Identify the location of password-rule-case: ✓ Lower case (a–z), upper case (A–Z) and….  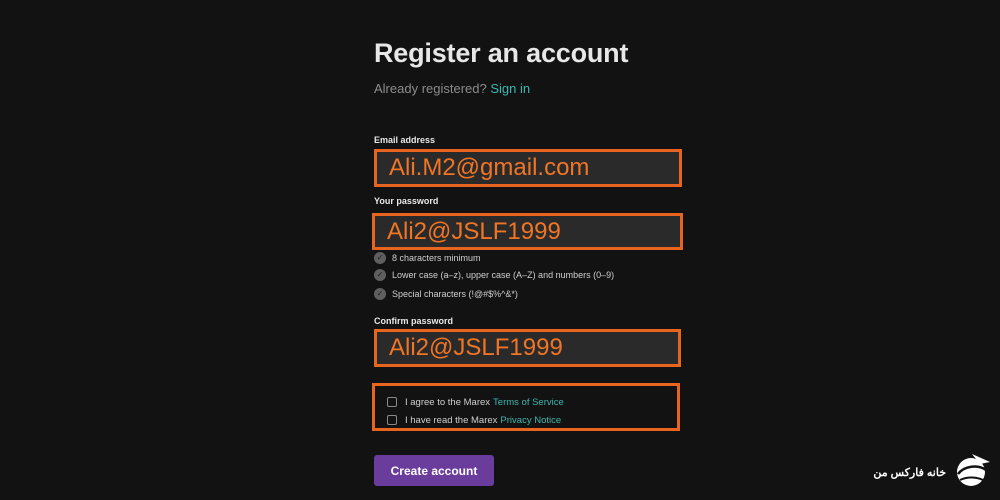
(494, 274).